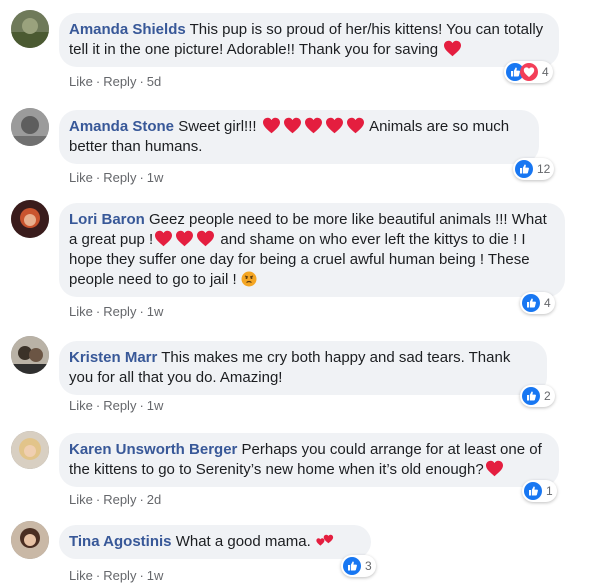 The width and height of the screenshot is (600, 584). I want to click on timestamp: 5d, so click(154, 81).